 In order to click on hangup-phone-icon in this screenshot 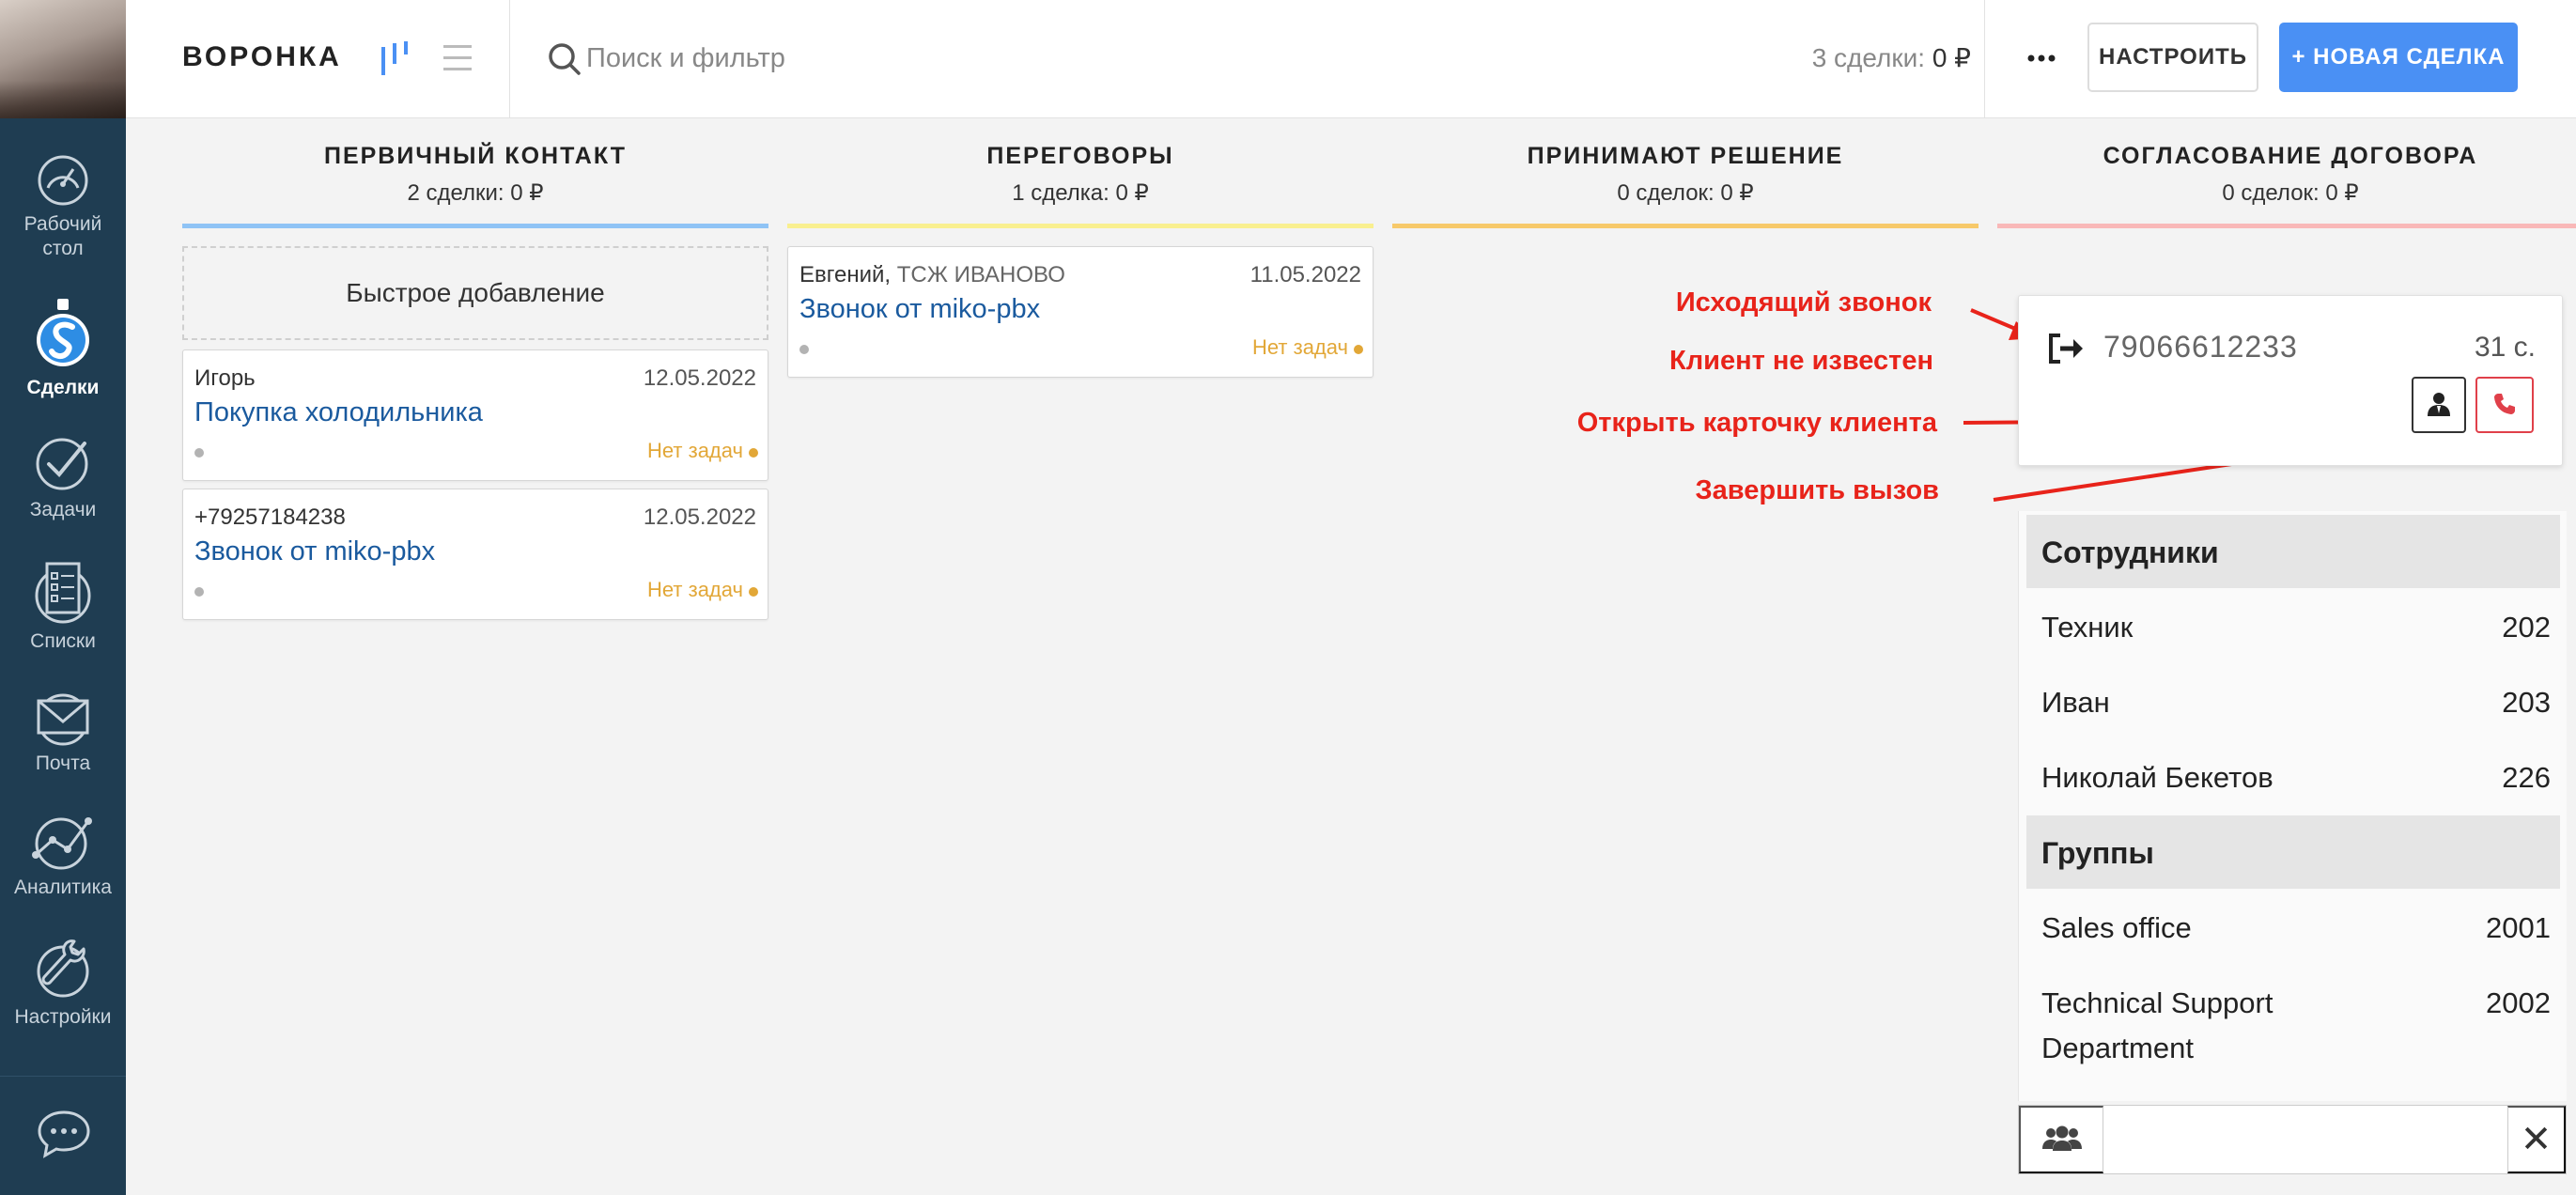, I will do `click(2504, 403)`.